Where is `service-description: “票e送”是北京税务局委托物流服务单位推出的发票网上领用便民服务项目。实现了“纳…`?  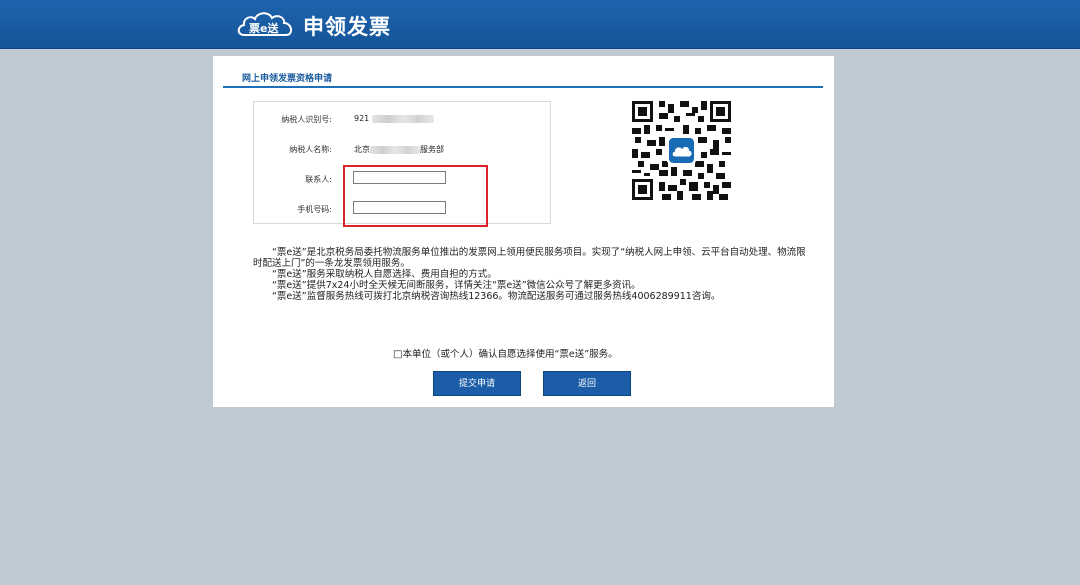
service-description: “票e送”是北京税务局委托物流服务单位推出的发票网上领用便民服务项目。实现了“纳… is located at coordinates (533, 274).